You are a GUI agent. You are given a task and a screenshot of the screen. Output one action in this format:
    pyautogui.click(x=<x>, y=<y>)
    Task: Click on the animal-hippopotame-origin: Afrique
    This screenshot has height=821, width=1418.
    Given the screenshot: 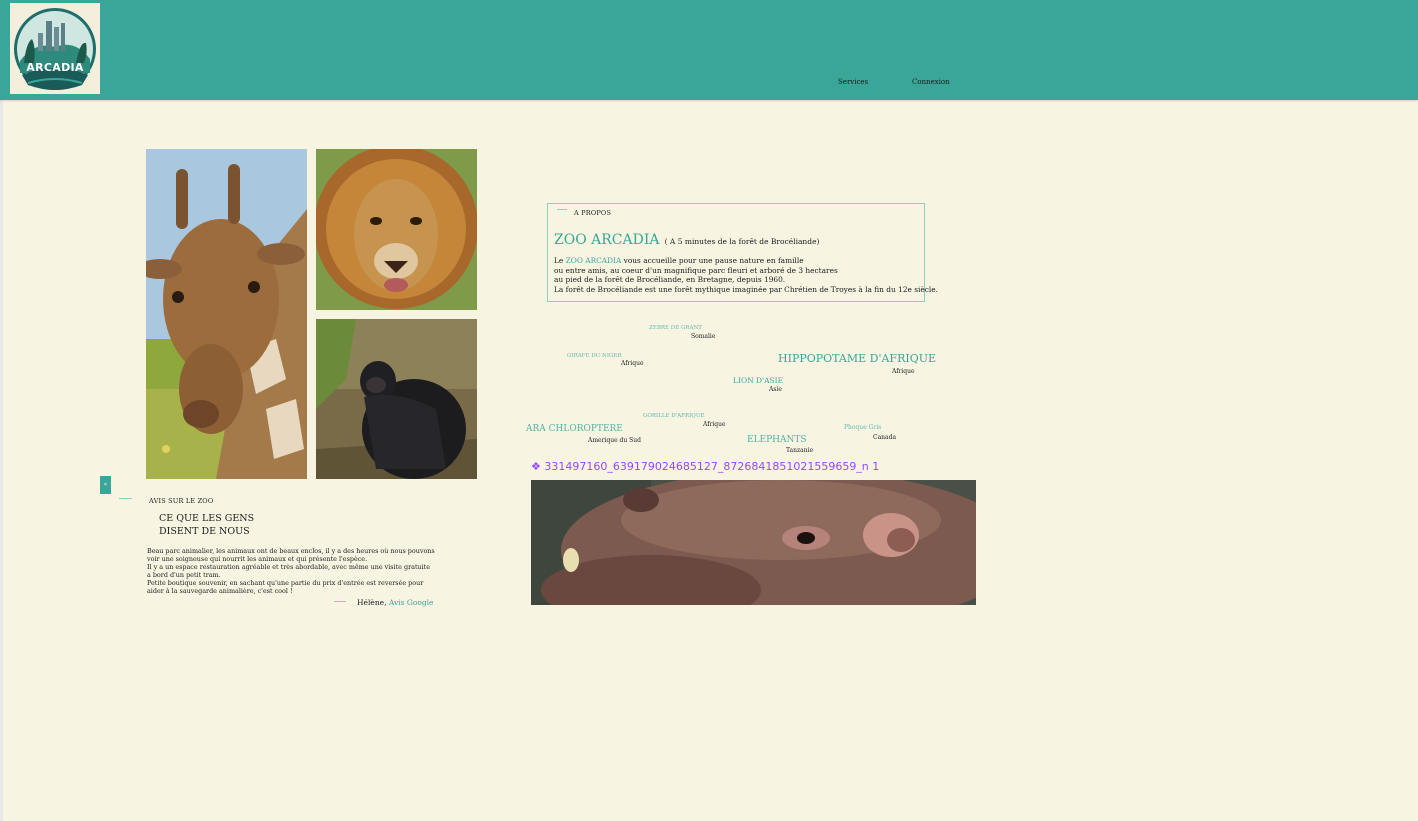 What is the action you would take?
    pyautogui.click(x=903, y=371)
    